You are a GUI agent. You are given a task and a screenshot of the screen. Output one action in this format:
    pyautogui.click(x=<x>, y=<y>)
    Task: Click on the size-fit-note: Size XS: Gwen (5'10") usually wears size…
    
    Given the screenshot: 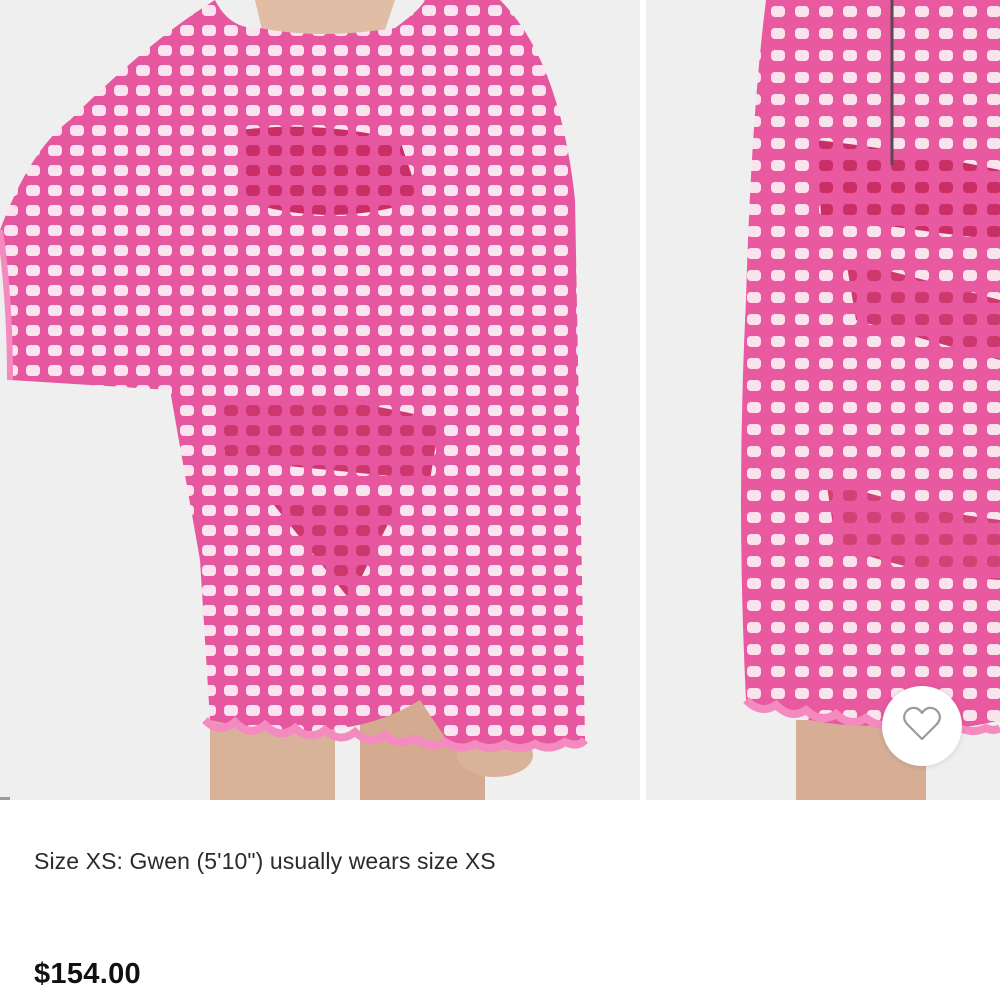 What is the action you would take?
    pyautogui.click(x=265, y=861)
    